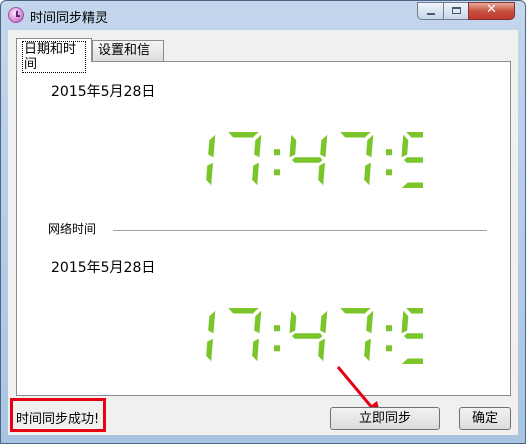 The width and height of the screenshot is (526, 444). I want to click on local-time-display, so click(297, 160).